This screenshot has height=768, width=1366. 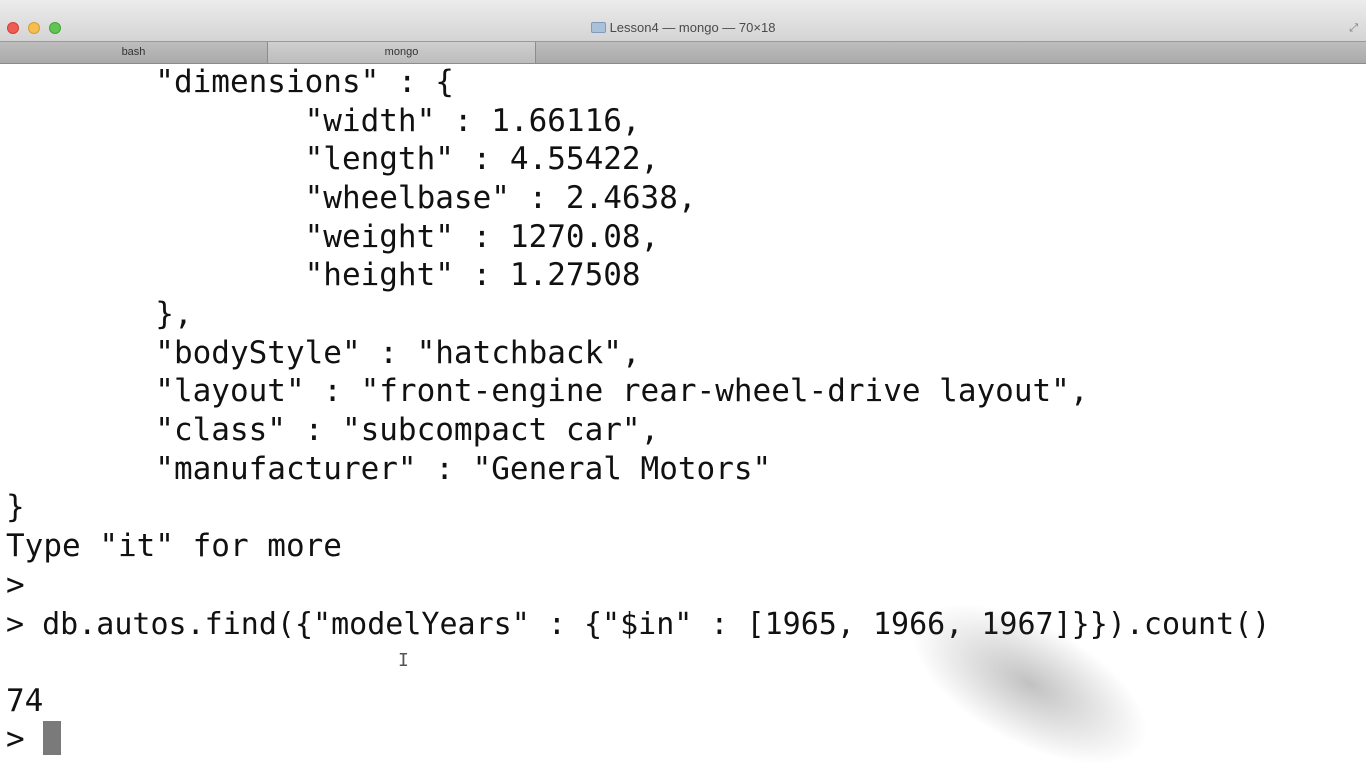 I want to click on window-title: Lesson4 — mongo — 70×18, so click(x=683, y=27).